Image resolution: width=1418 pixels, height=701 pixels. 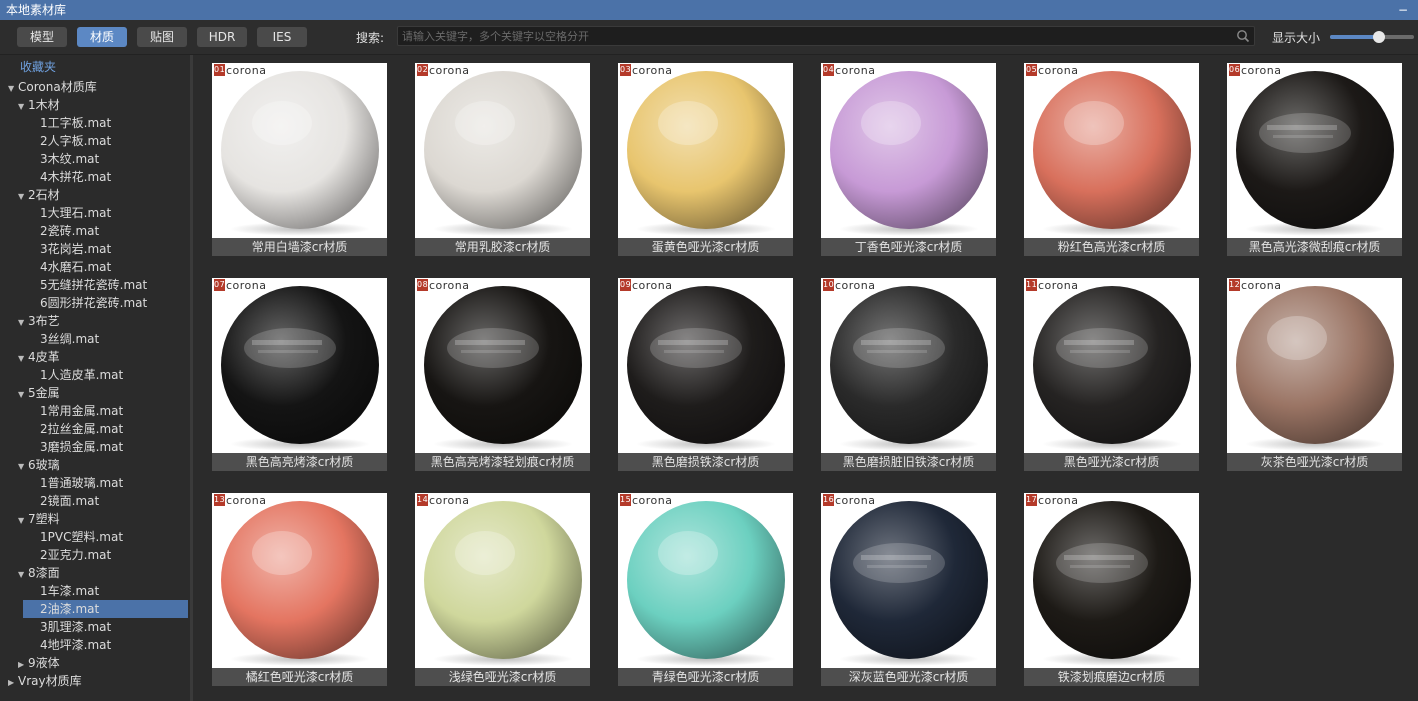 I want to click on material-card: 02corona 常用乳胶漆cr材质, so click(x=502, y=155).